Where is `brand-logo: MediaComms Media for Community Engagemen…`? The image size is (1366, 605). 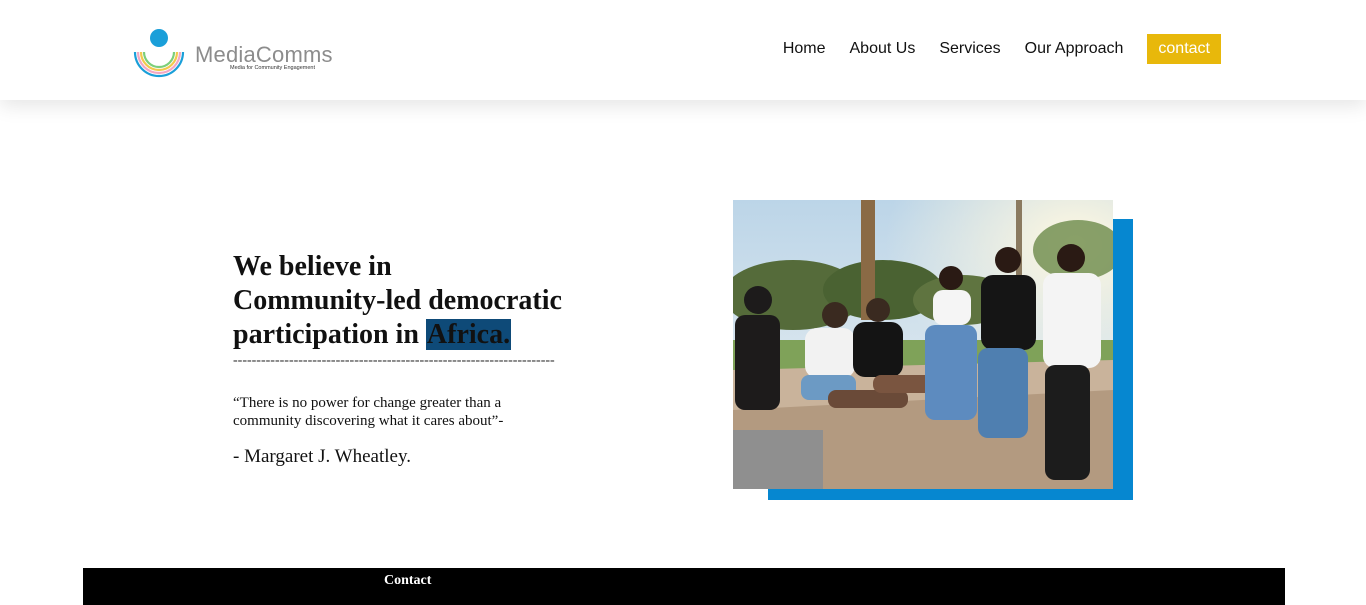
brand-logo: MediaComms Media for Community Engagemen… is located at coordinates (242, 56).